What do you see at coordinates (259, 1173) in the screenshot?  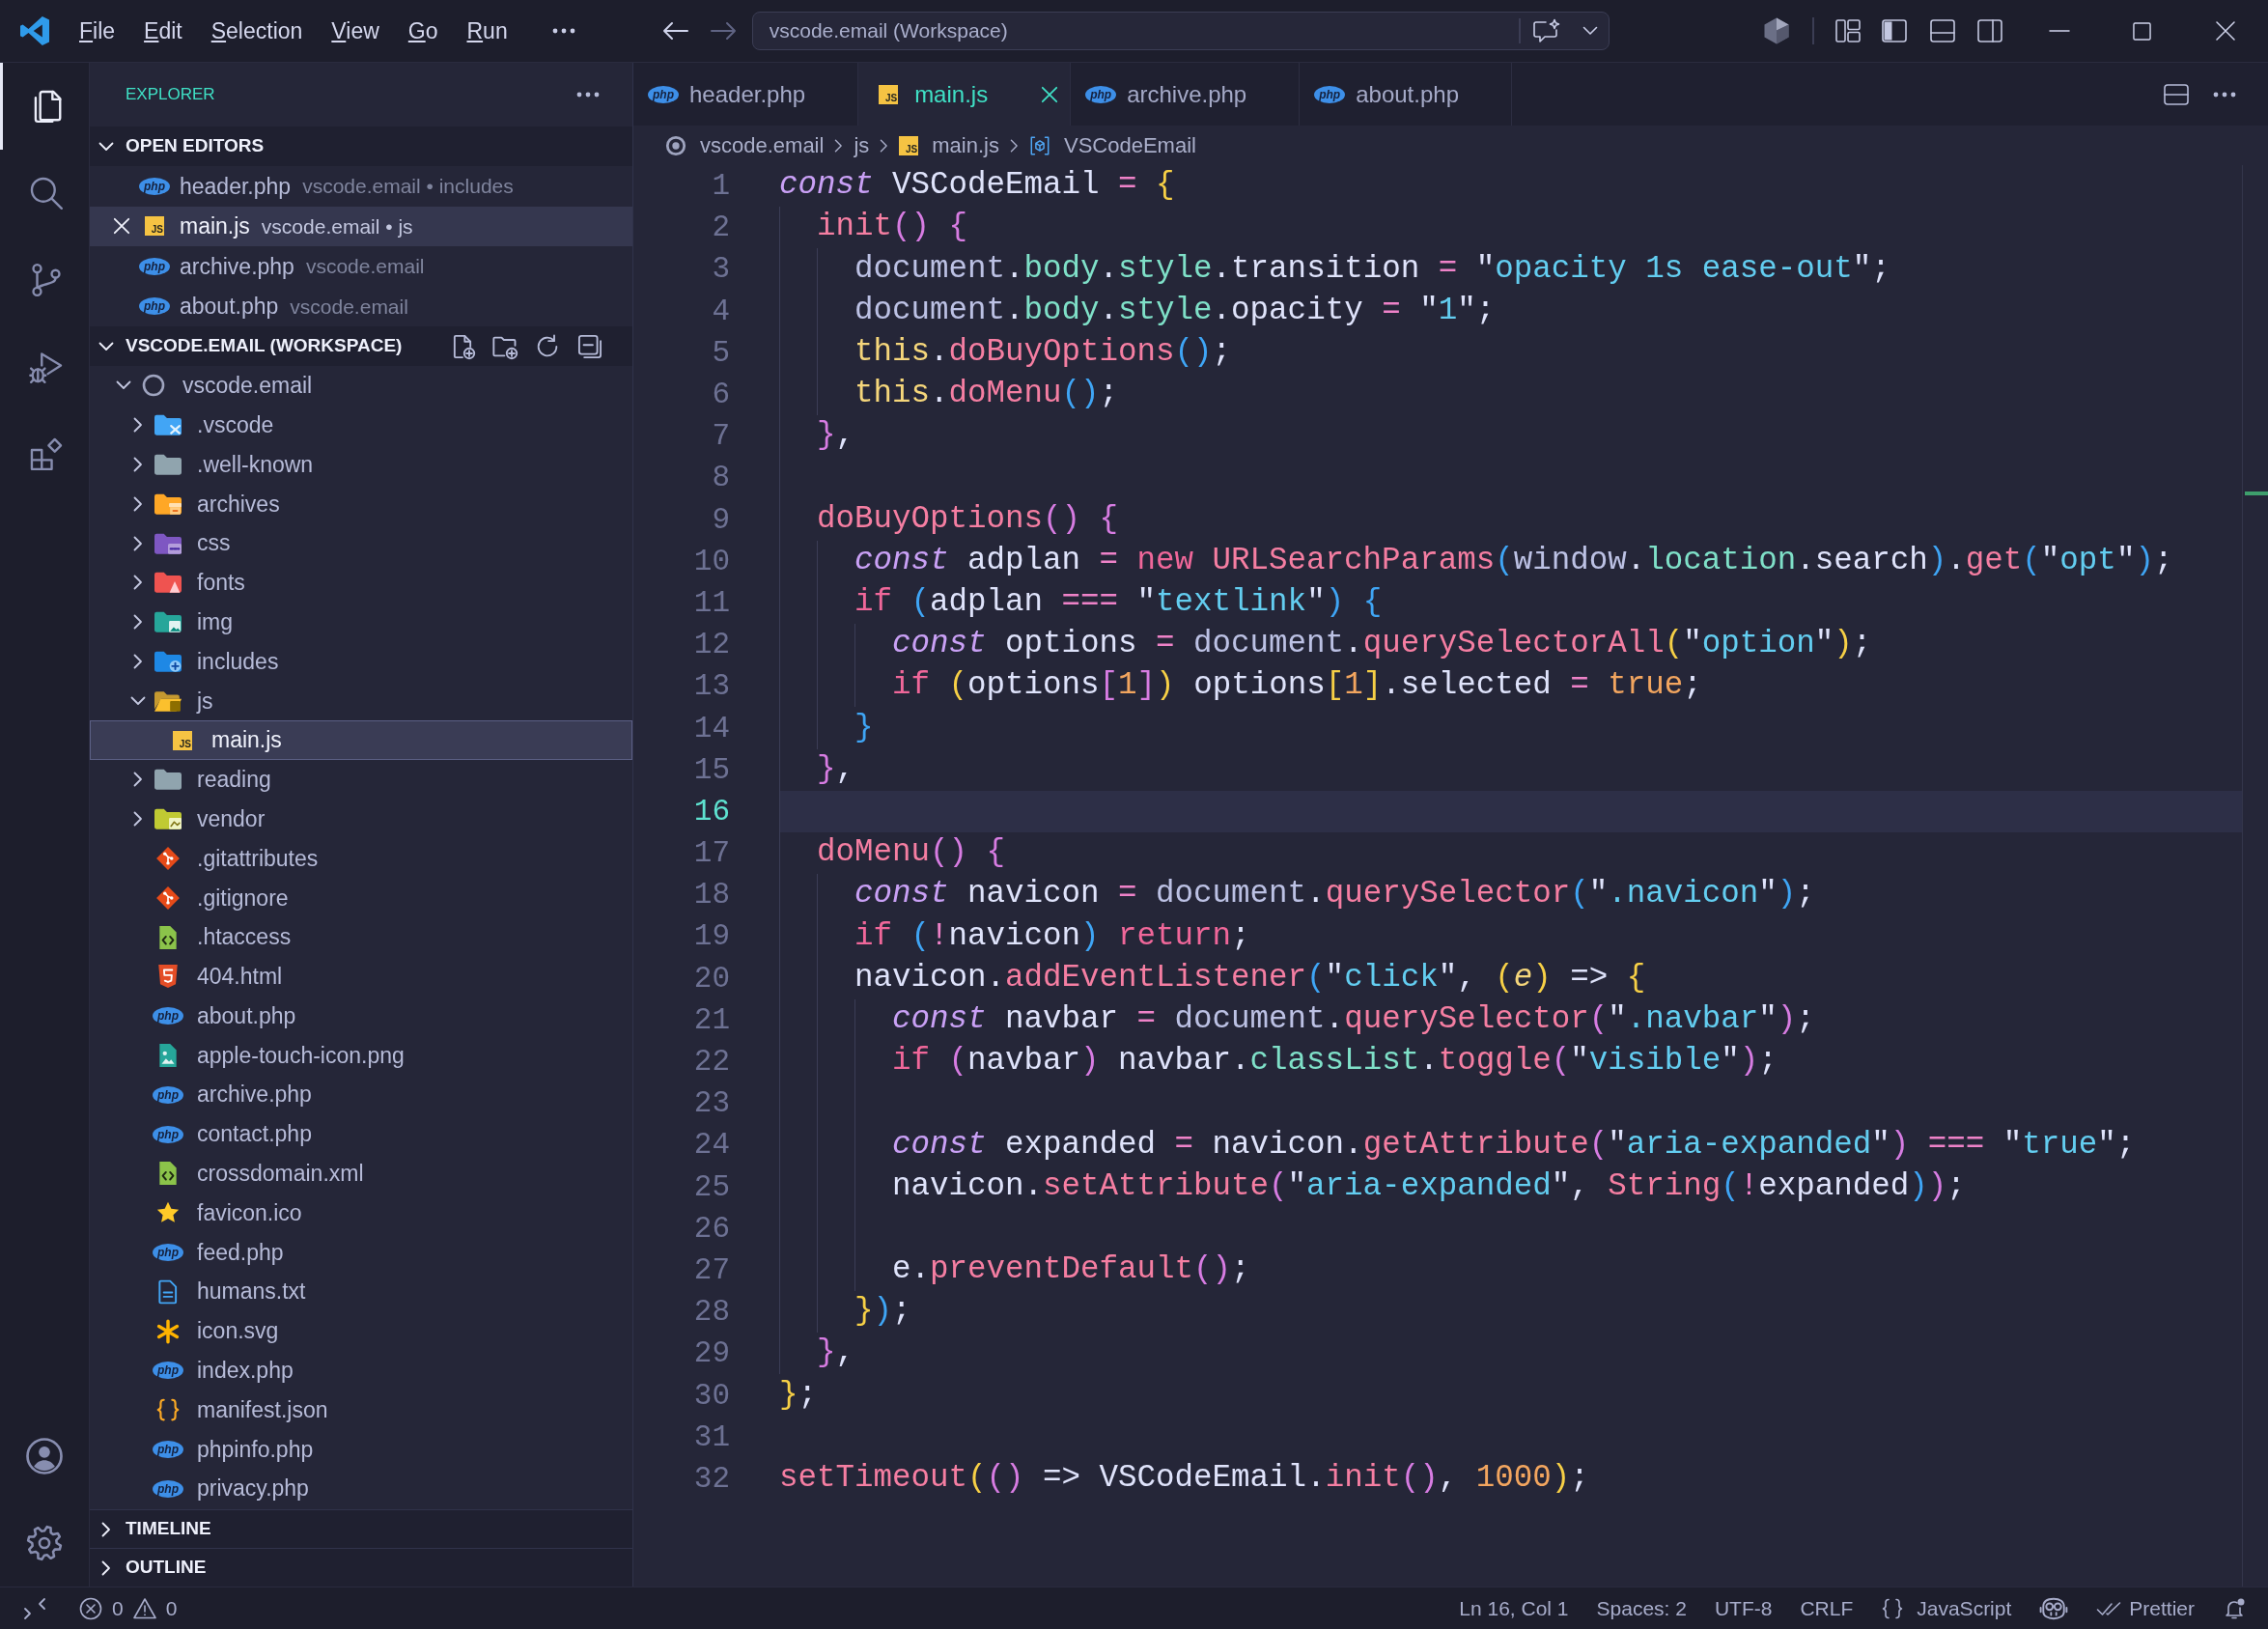 I see `tree-item: crossdomain.xml` at bounding box center [259, 1173].